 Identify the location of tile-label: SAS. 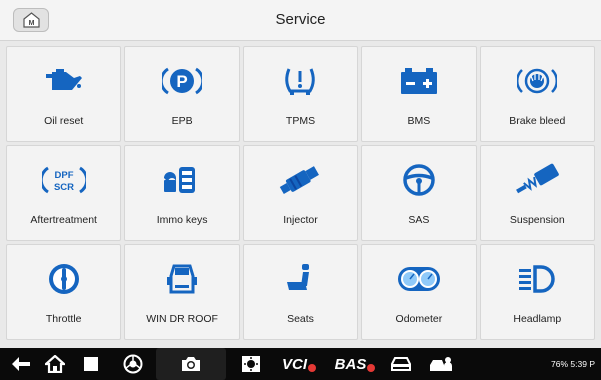
(419, 220).